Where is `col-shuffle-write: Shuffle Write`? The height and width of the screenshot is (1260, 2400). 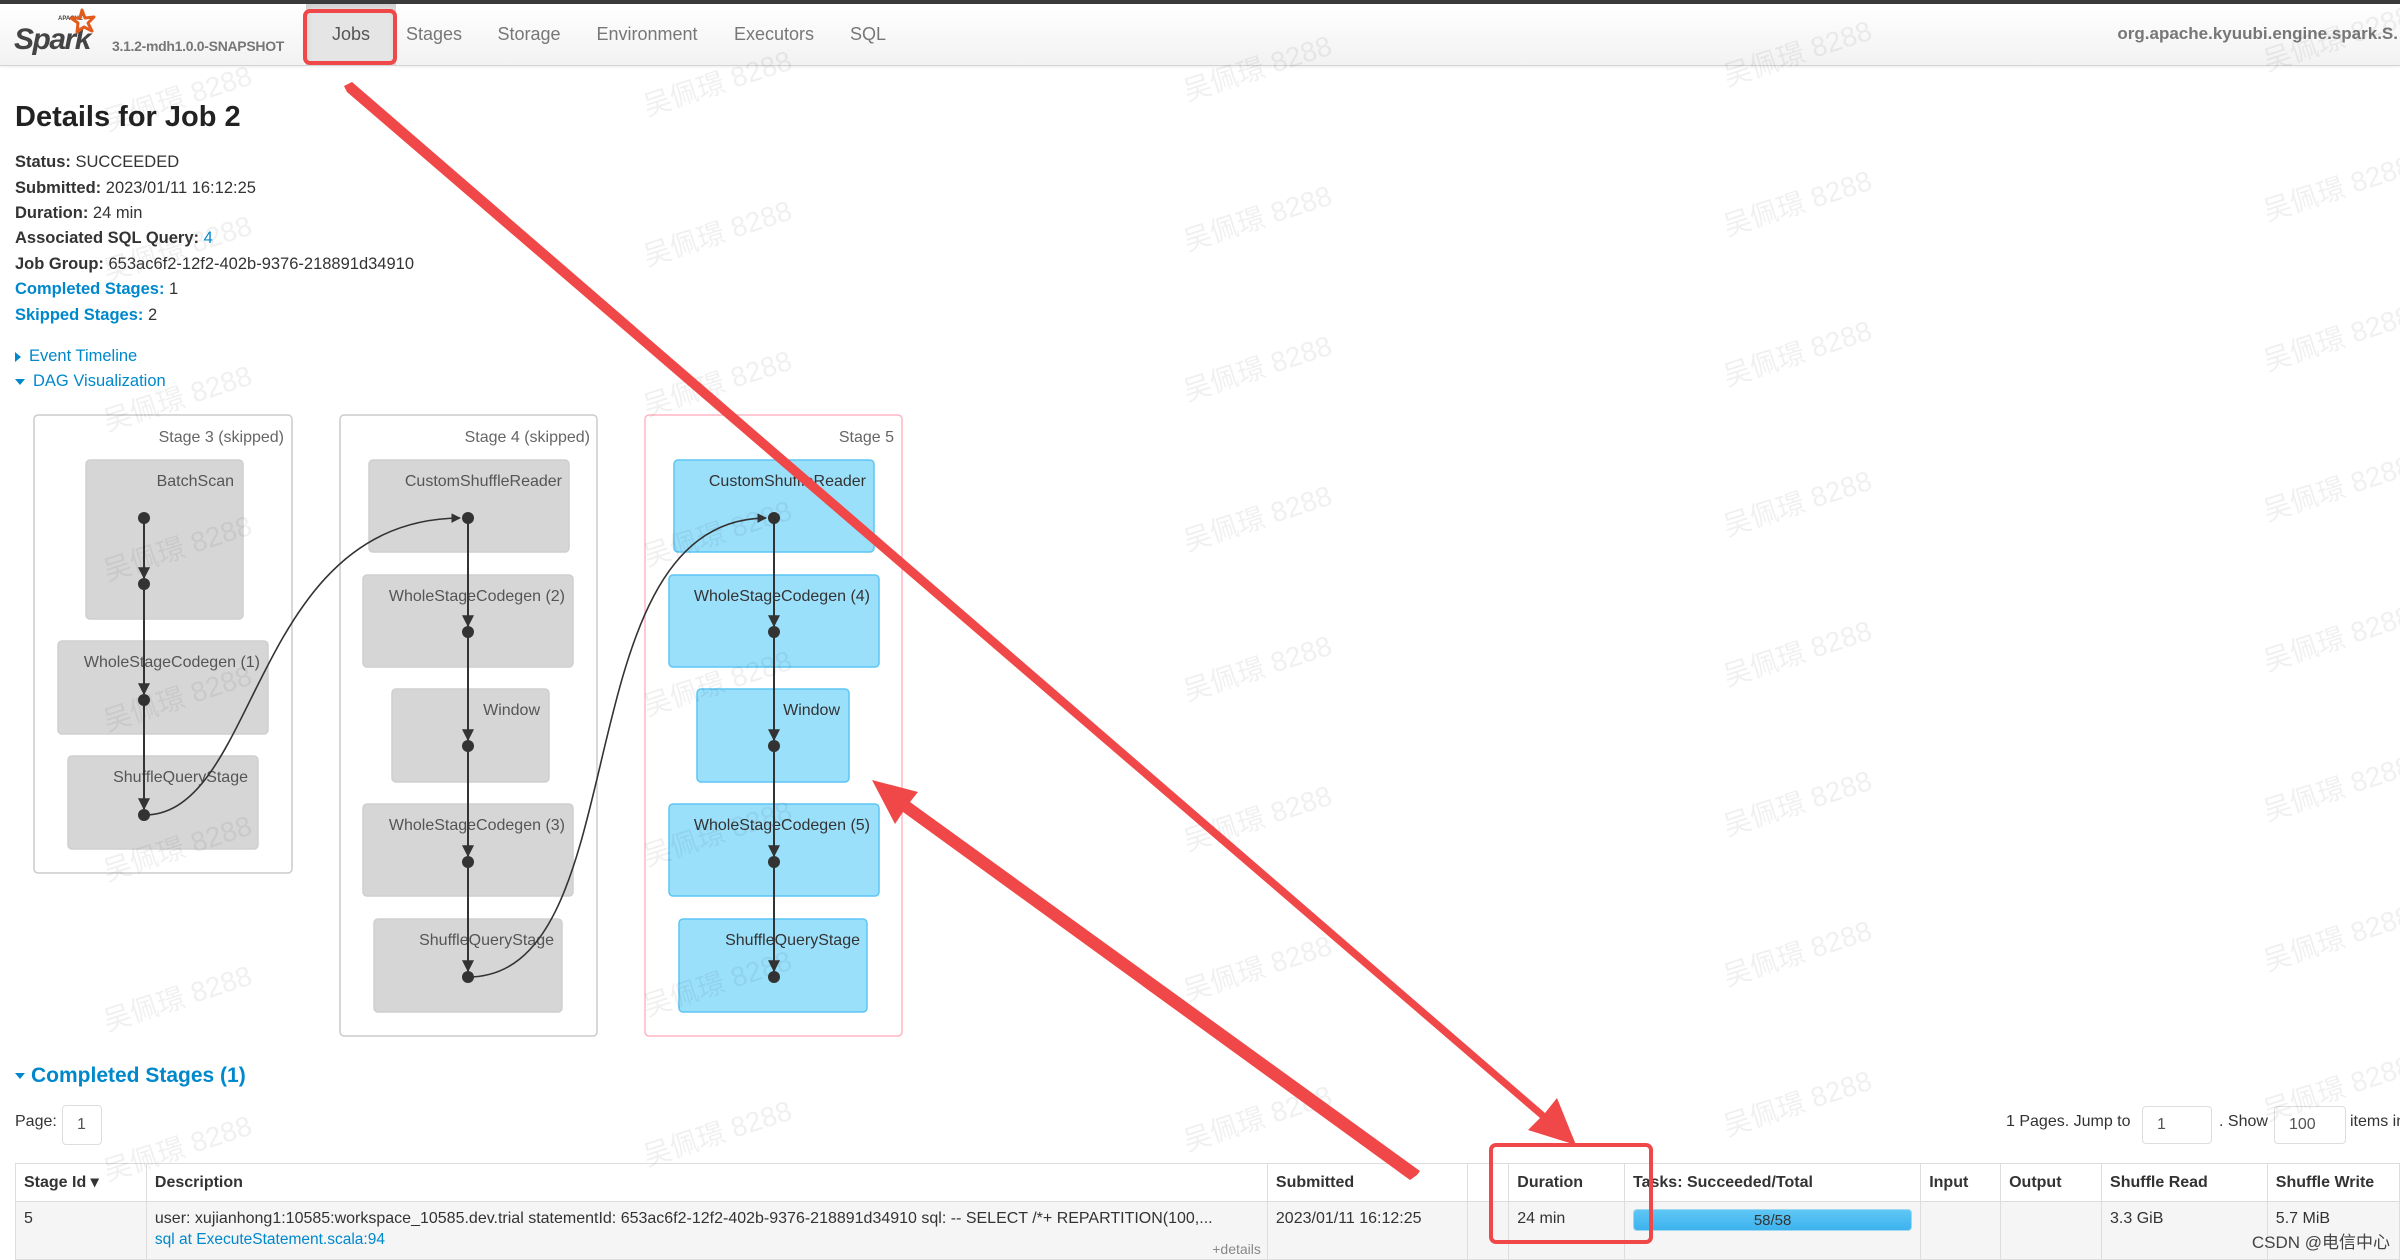
col-shuffle-write: Shuffle Write is located at coordinates (2333, 1182).